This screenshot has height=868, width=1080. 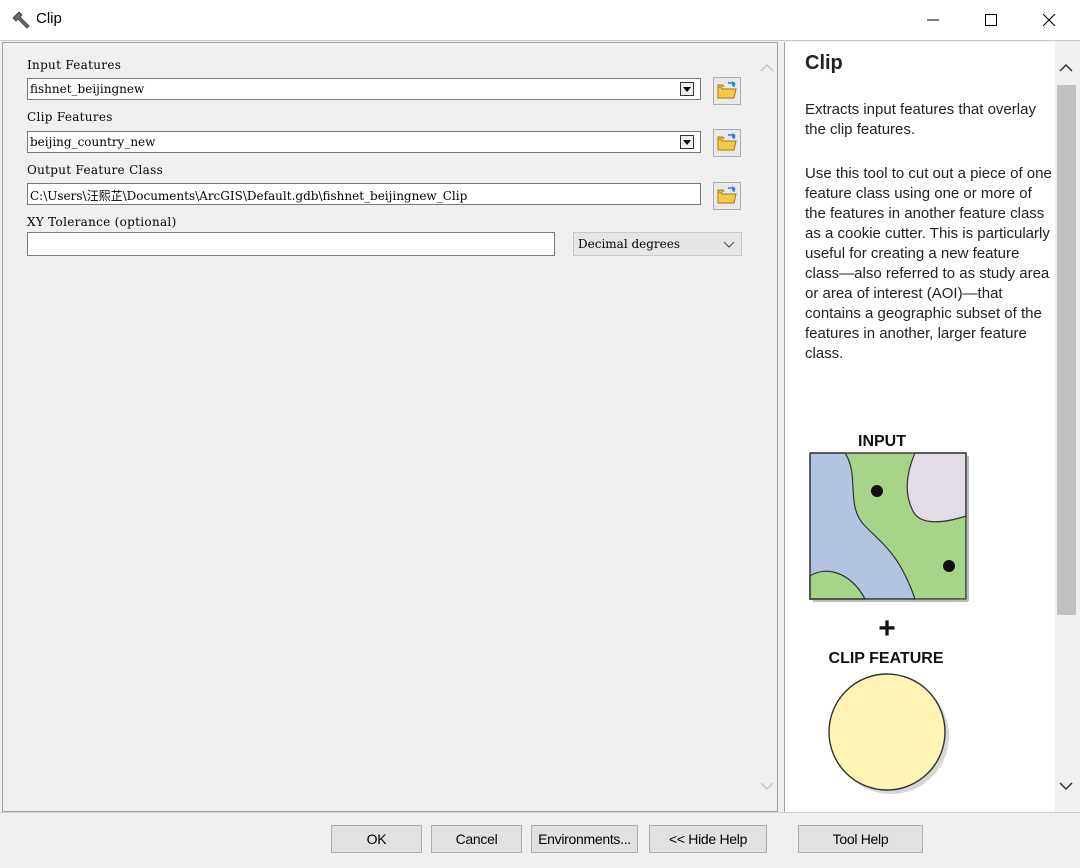 What do you see at coordinates (540, 20) in the screenshot?
I see `title-bar: Clip` at bounding box center [540, 20].